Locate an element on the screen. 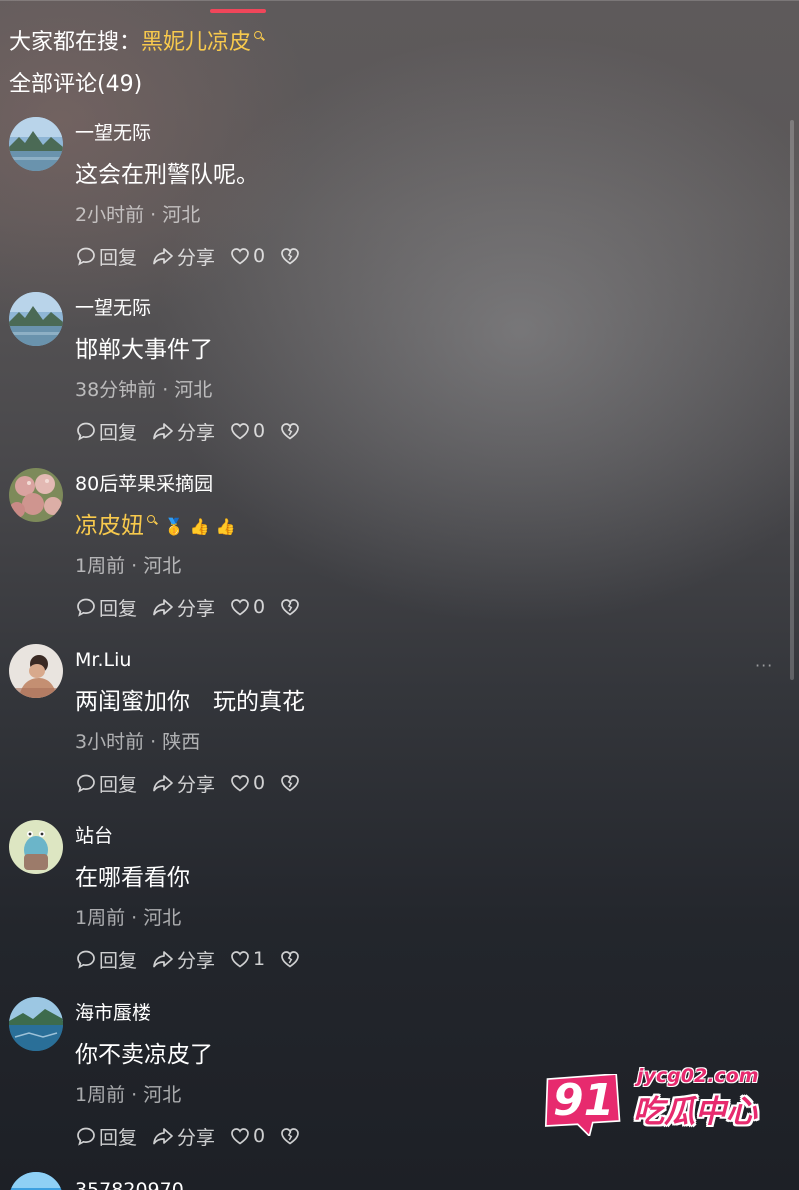 This screenshot has width=799, height=1190. medal-emoji: 🥇 is located at coordinates (174, 526).